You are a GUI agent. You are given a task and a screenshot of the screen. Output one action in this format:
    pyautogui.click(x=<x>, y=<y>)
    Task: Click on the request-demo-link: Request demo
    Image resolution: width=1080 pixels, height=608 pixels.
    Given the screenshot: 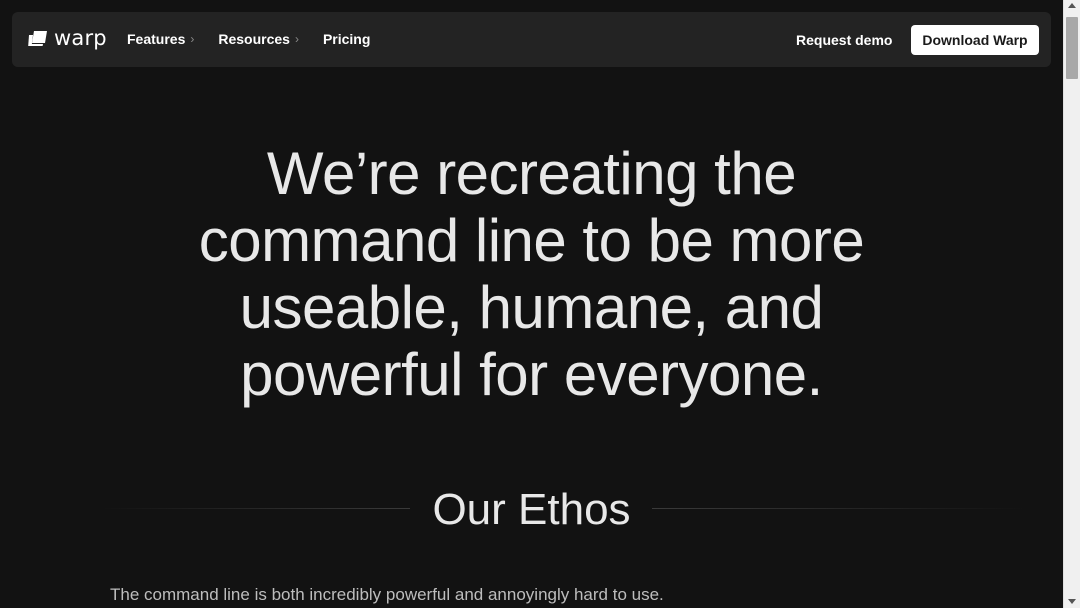 What is the action you would take?
    pyautogui.click(x=844, y=40)
    